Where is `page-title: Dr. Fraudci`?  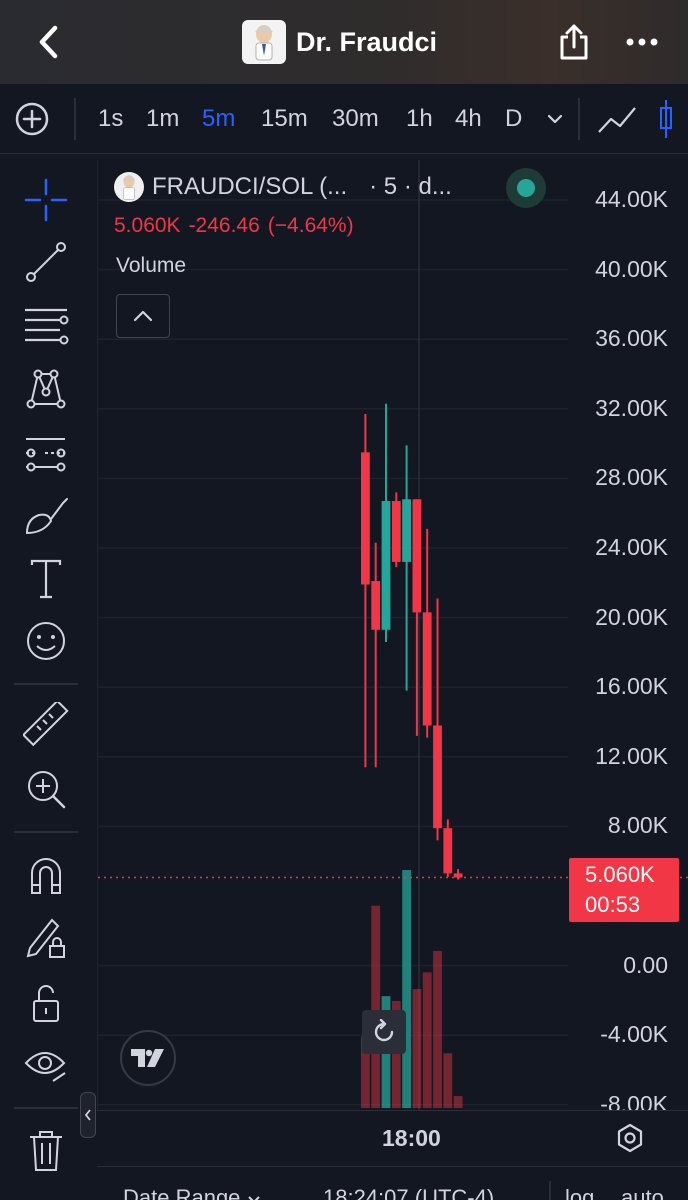 page-title: Dr. Fraudci is located at coordinates (367, 41).